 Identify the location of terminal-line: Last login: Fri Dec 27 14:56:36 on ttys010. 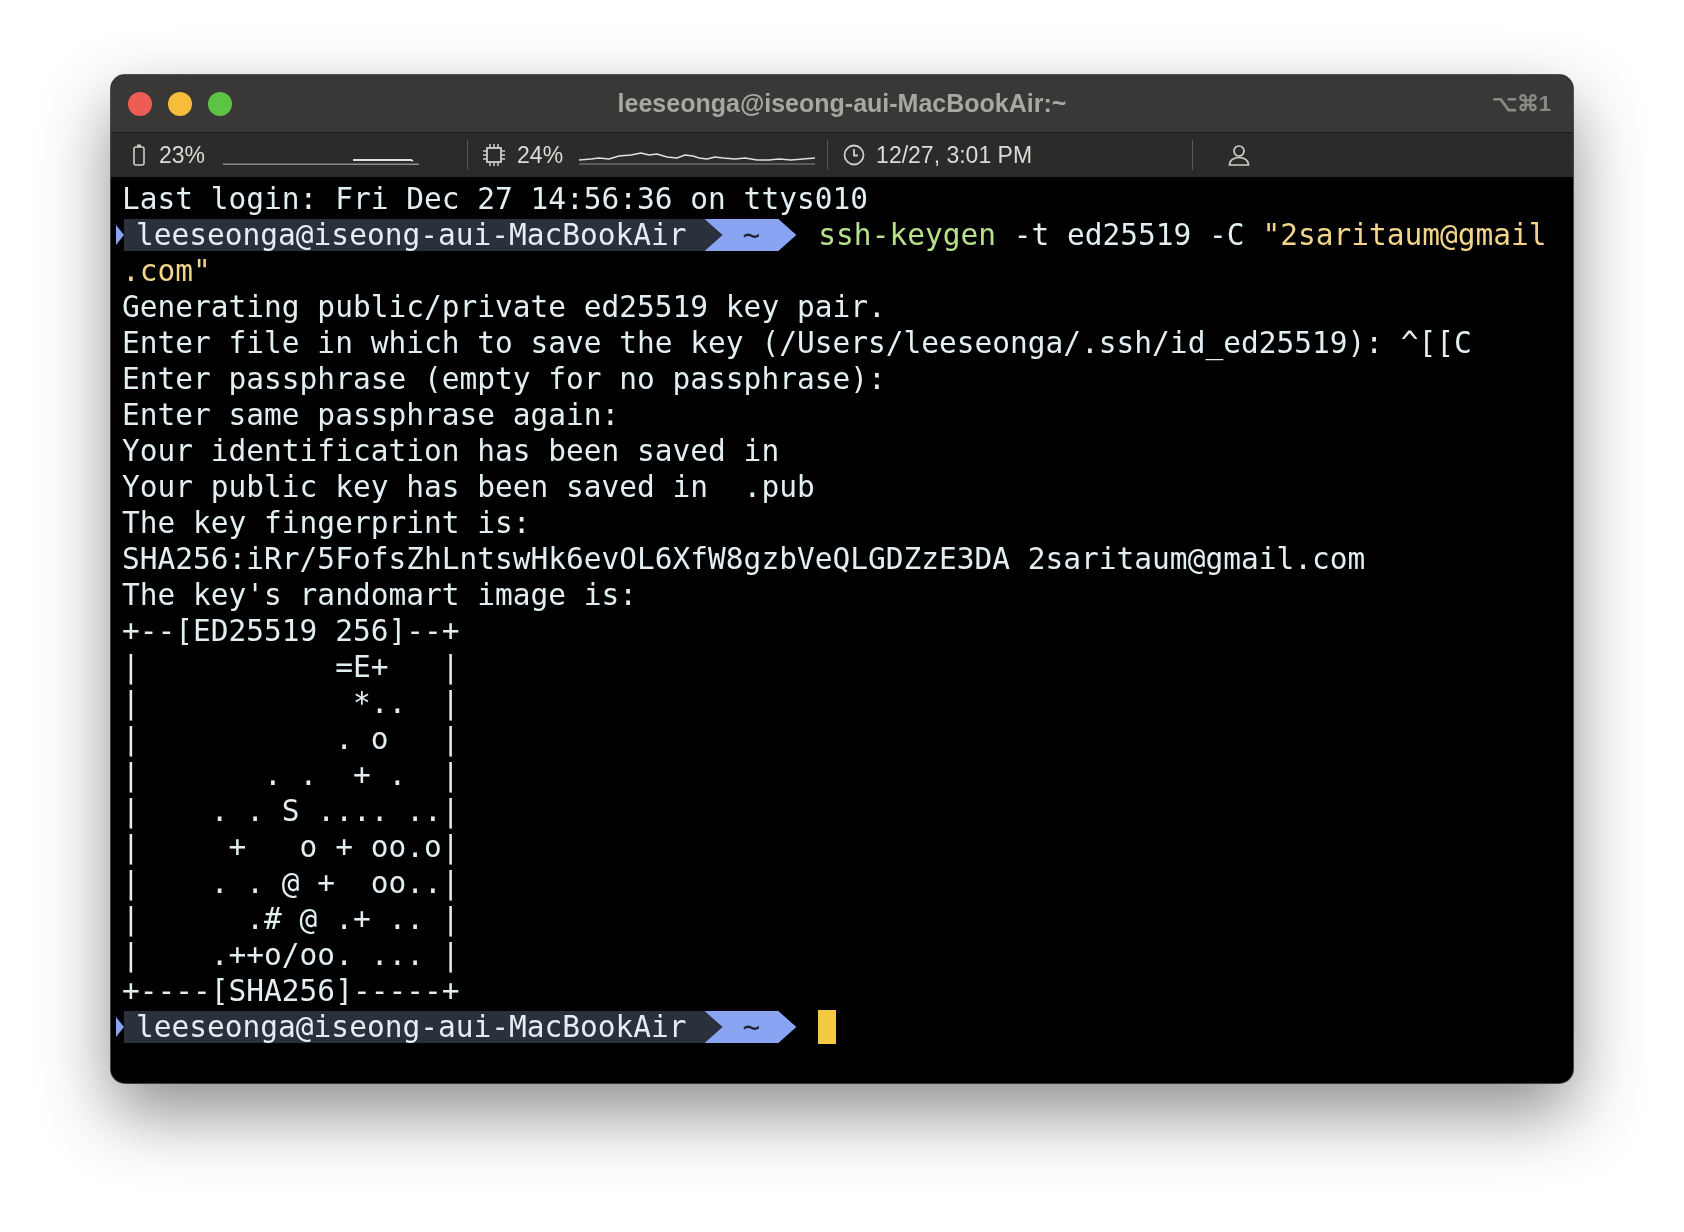
(495, 199).